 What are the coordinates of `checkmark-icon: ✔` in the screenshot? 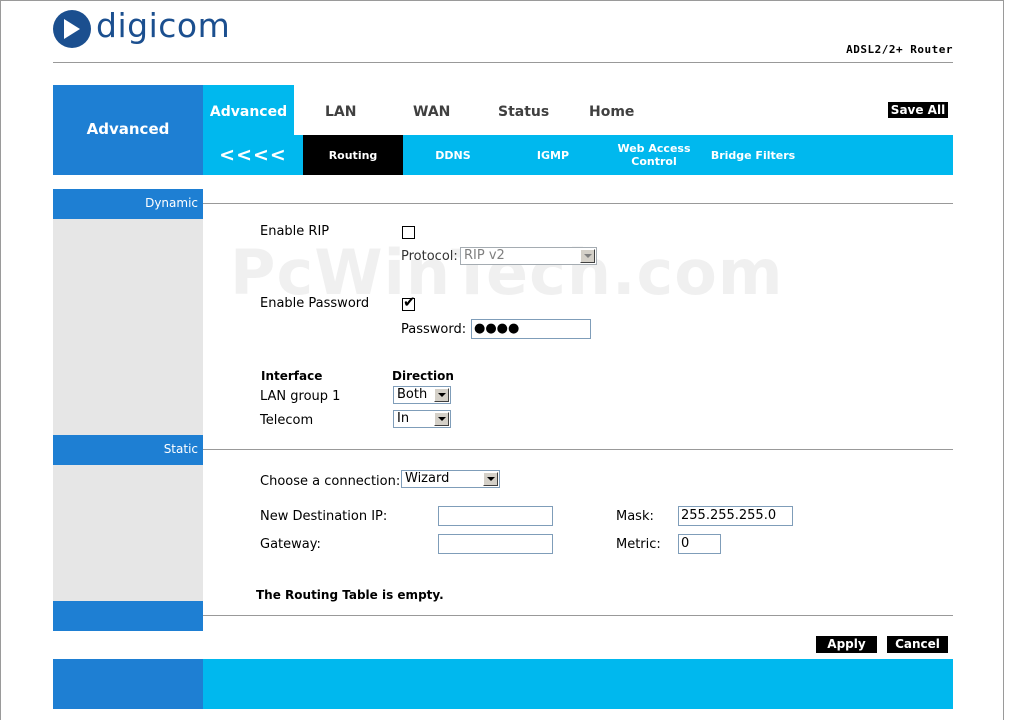 It's located at (409, 302).